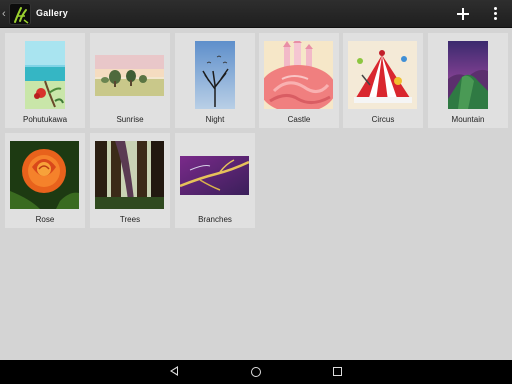 Image resolution: width=512 pixels, height=384 pixels. Describe the element at coordinates (299, 119) in the screenshot. I see `gallery-item-label: Castle` at that location.